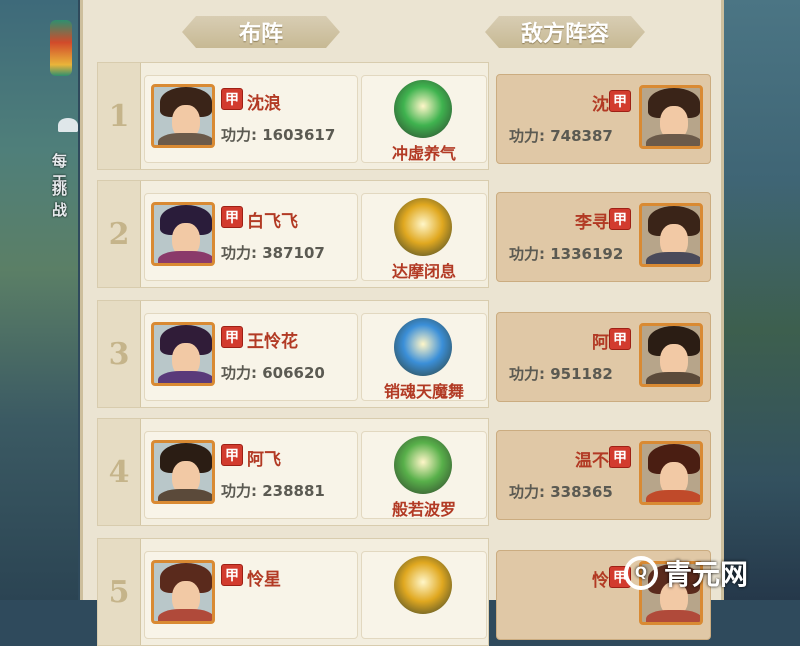  Describe the element at coordinates (603, 237) in the screenshot. I see `enemy-card: 李寻欢 甲 功力: 1336192` at that location.